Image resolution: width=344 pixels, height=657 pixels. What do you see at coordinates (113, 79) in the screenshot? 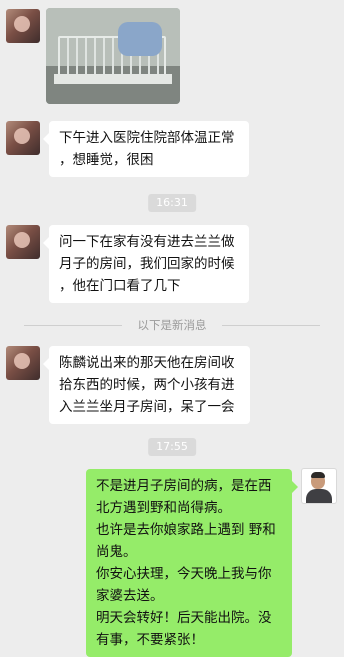
I see `photo-bed-frame` at bounding box center [113, 79].